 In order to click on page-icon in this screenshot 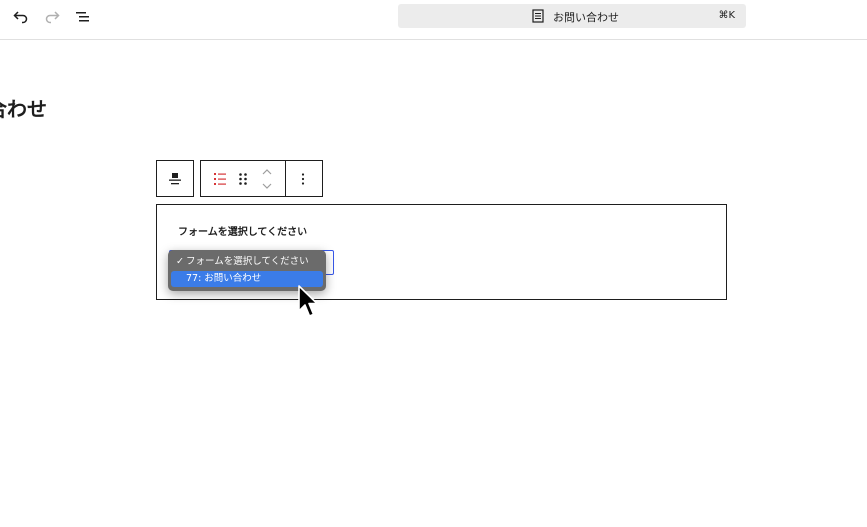, I will do `click(538, 16)`.